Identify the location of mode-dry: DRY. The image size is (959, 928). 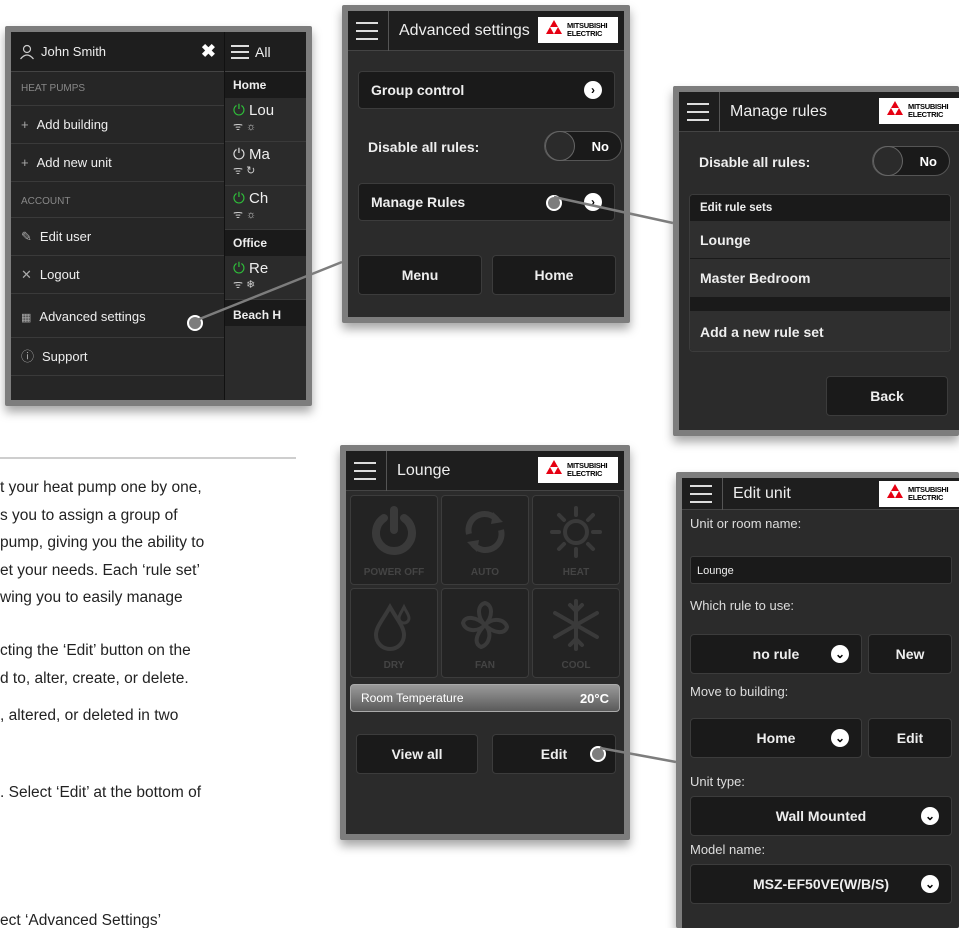
(394, 633).